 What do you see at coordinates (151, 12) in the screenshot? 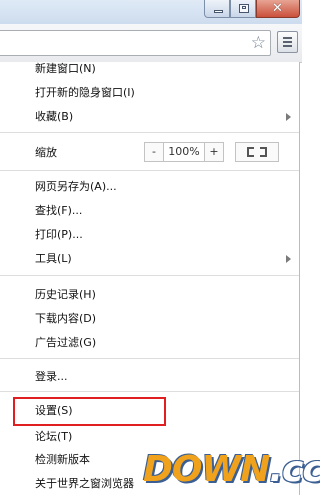
I see `title-bar: ✕` at bounding box center [151, 12].